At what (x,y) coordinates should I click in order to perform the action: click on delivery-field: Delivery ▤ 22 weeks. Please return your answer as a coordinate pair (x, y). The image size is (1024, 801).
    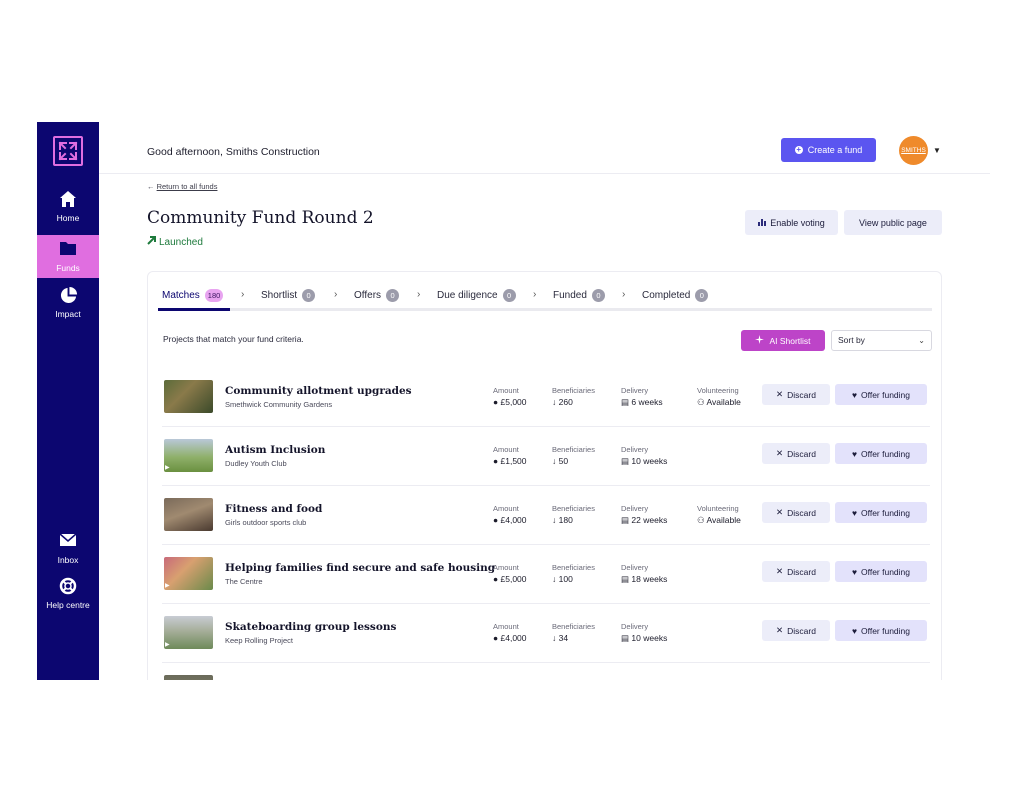
    Looking at the image, I should click on (644, 515).